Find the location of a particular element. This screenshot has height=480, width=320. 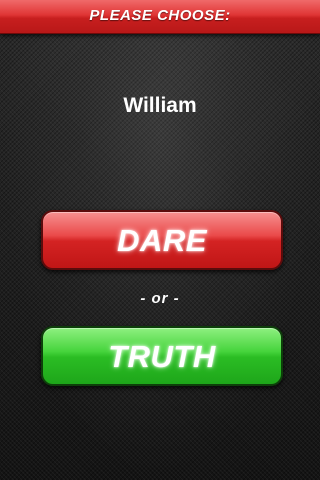

dare-button: DARE is located at coordinates (162, 240).